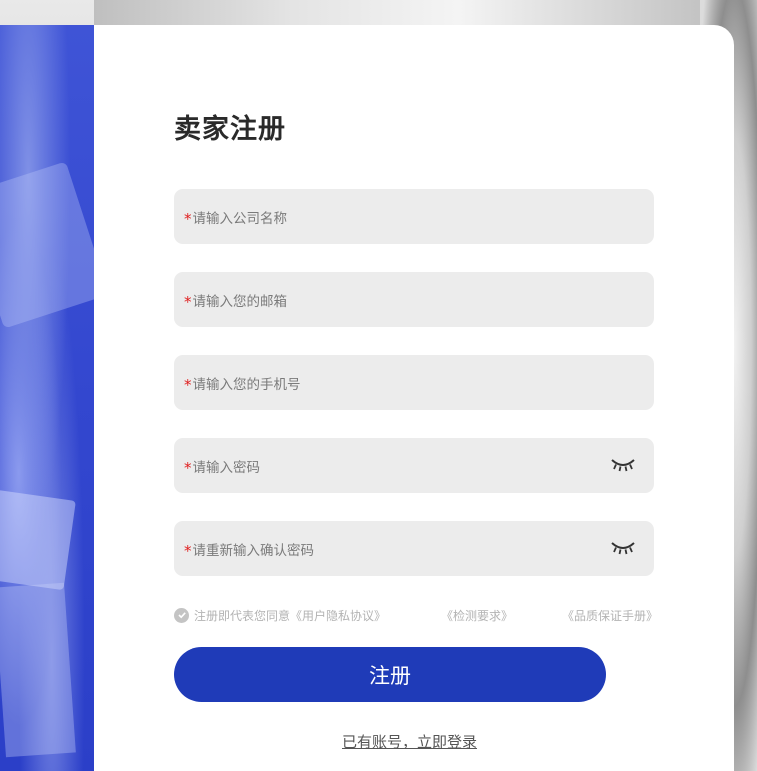  What do you see at coordinates (414, 465) in the screenshot?
I see `password-input: * 请输入密码` at bounding box center [414, 465].